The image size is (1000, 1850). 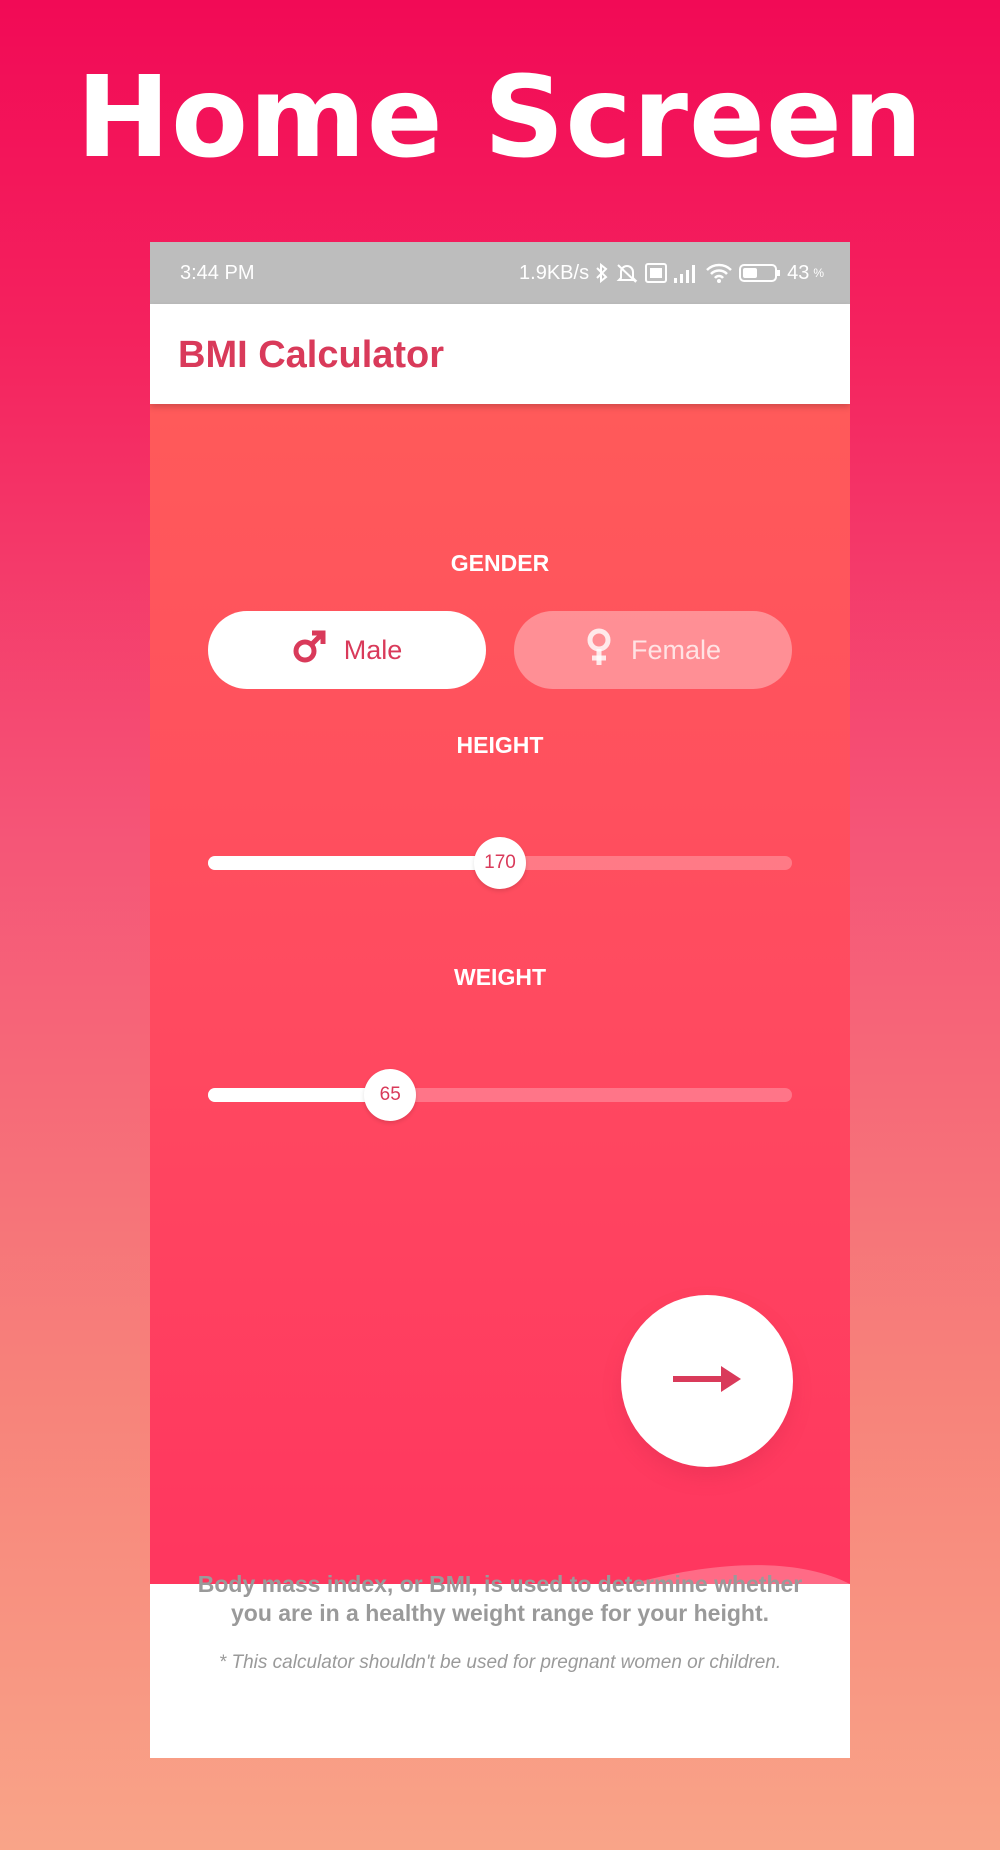 What do you see at coordinates (500, 977) in the screenshot?
I see `weight-label: WEIGHT` at bounding box center [500, 977].